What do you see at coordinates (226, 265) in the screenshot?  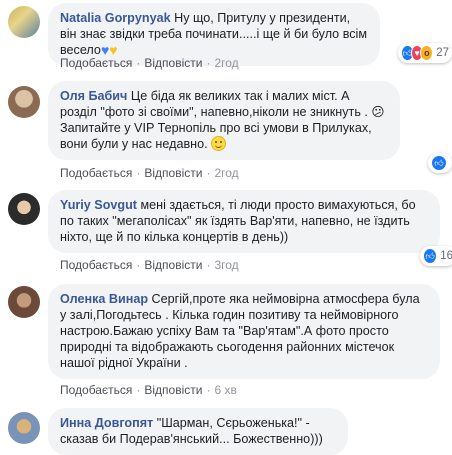 I see `comment-time: 3год` at bounding box center [226, 265].